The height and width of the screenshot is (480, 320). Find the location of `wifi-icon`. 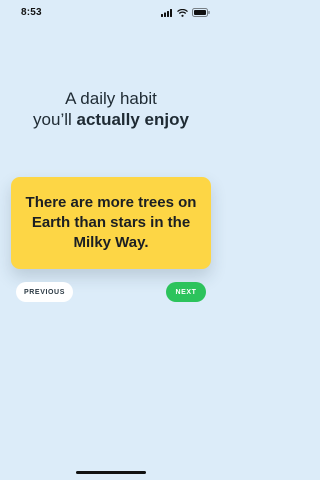

wifi-icon is located at coordinates (182, 12).